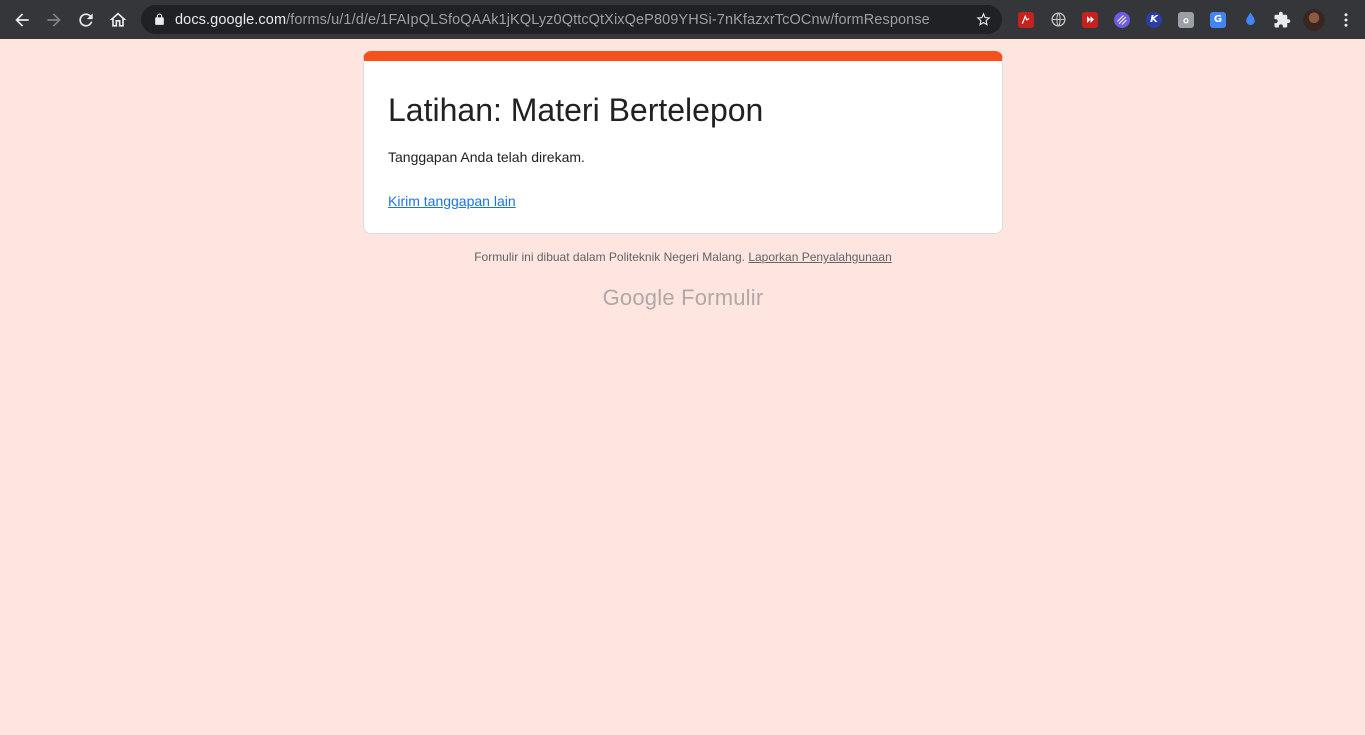 This screenshot has height=735, width=1365. I want to click on confirmation-message: Tanggapan Anda telah direkam., so click(486, 157).